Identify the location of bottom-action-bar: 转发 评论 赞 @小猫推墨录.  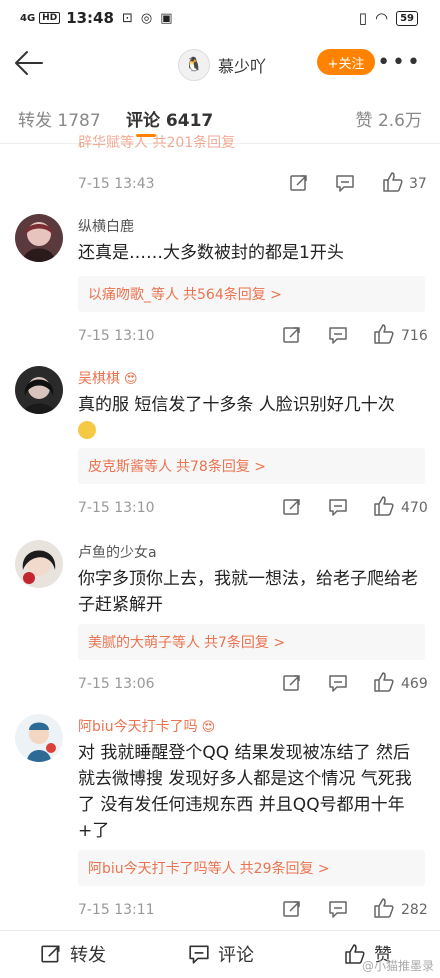
(220, 954).